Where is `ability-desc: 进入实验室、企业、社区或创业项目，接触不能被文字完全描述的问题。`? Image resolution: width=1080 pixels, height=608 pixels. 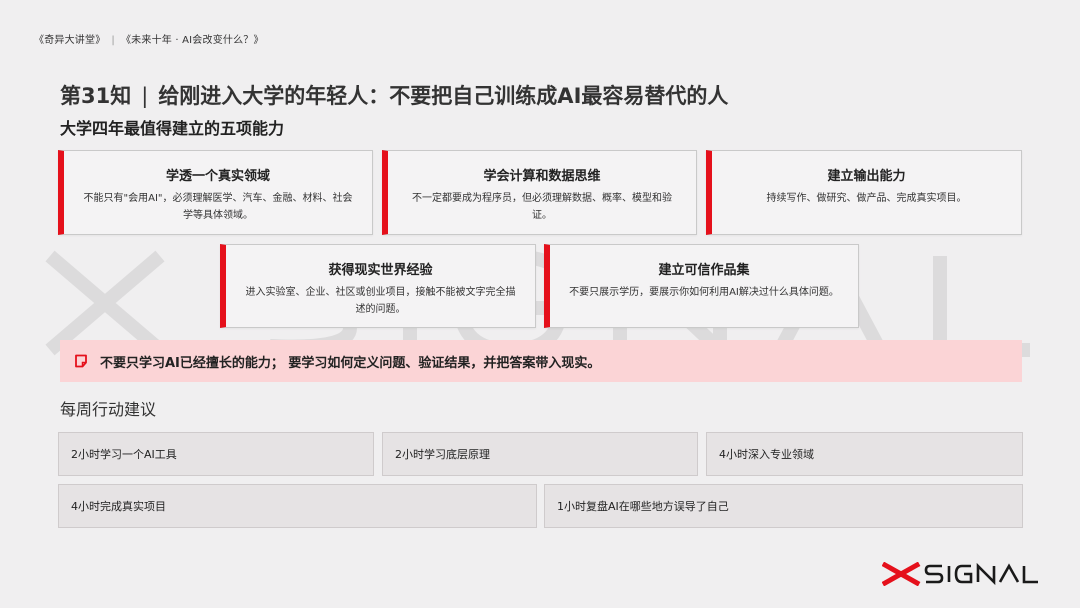 ability-desc: 进入实验室、企业、社区或创业项目，接触不能被文字完全描述的问题。 is located at coordinates (380, 301).